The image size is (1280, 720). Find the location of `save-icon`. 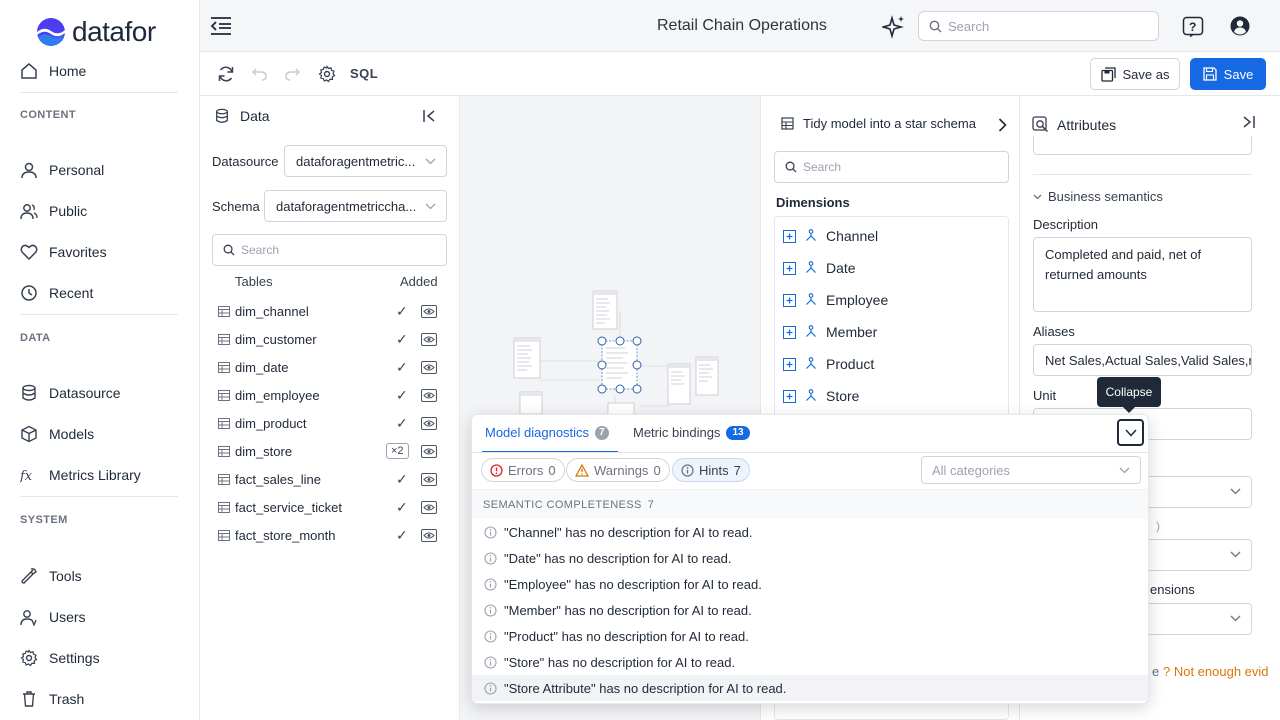

save-icon is located at coordinates (1210, 74).